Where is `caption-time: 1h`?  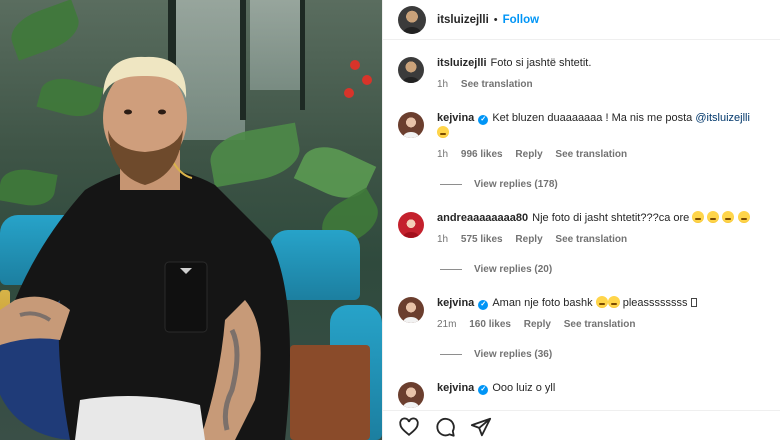
caption-time: 1h is located at coordinates (442, 84).